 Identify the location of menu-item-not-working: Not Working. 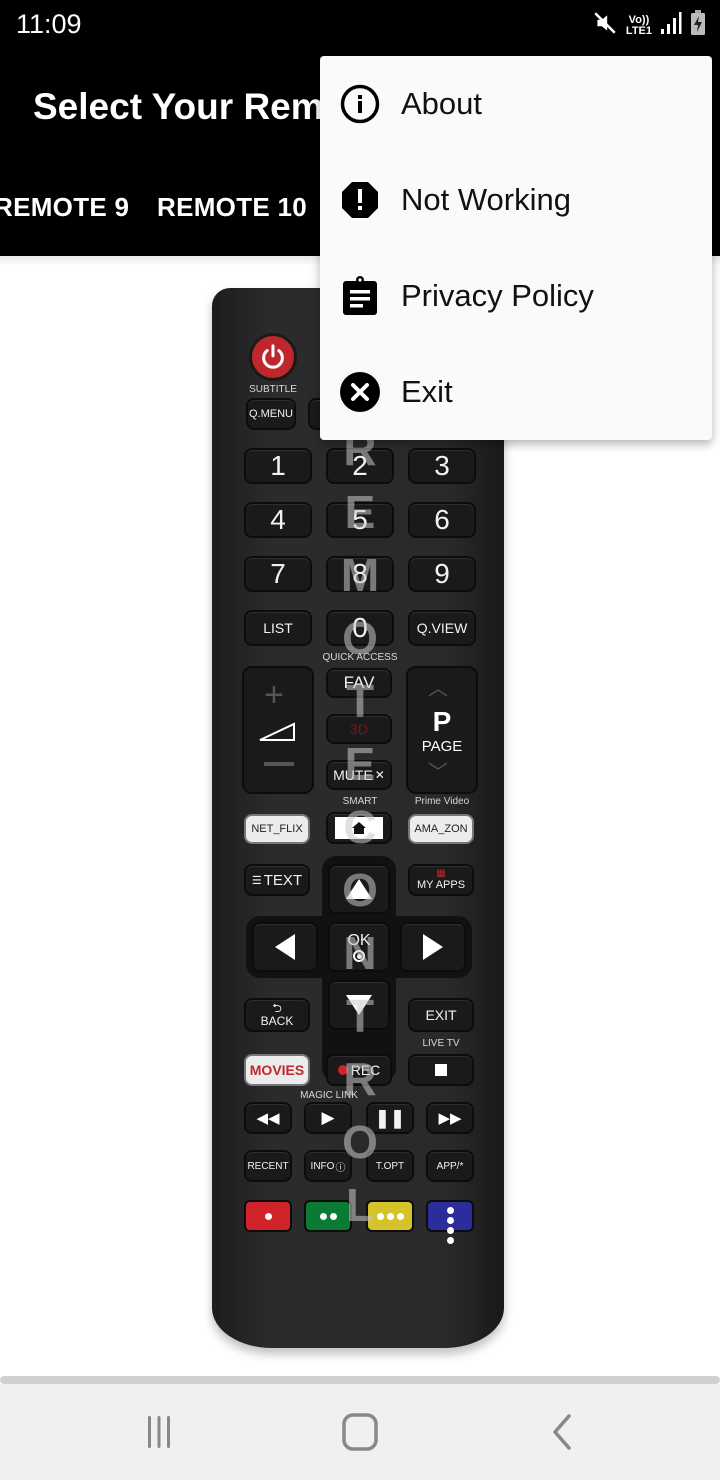
(516, 200).